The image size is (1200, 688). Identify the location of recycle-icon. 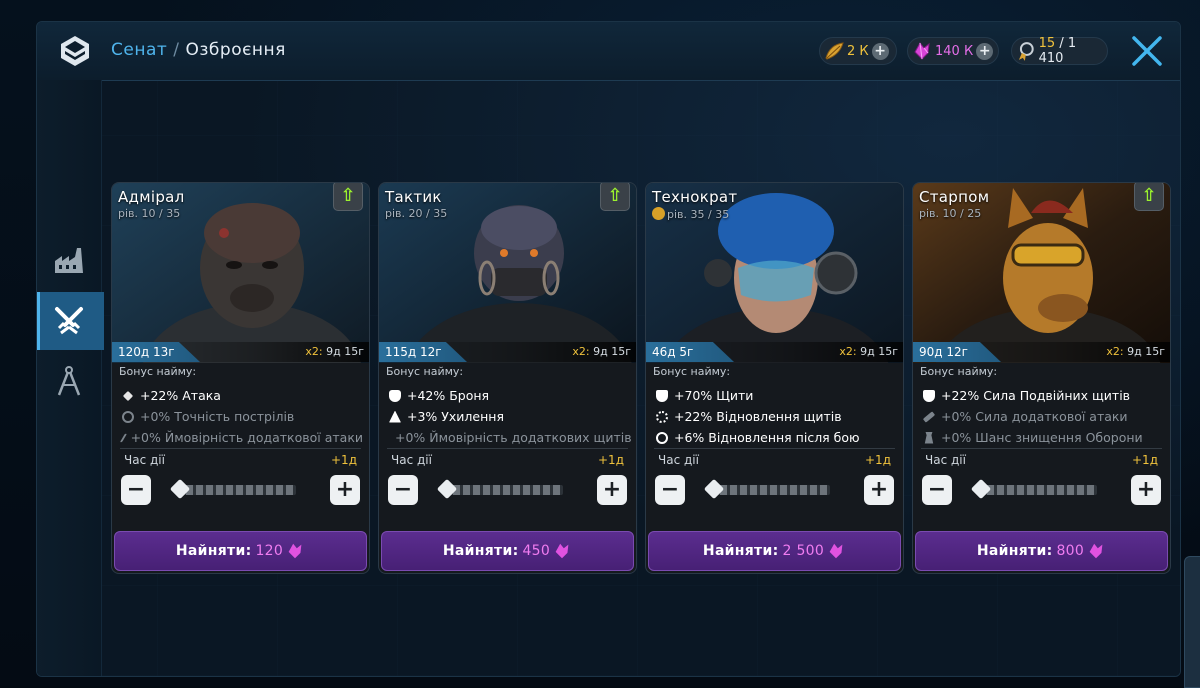
(662, 416).